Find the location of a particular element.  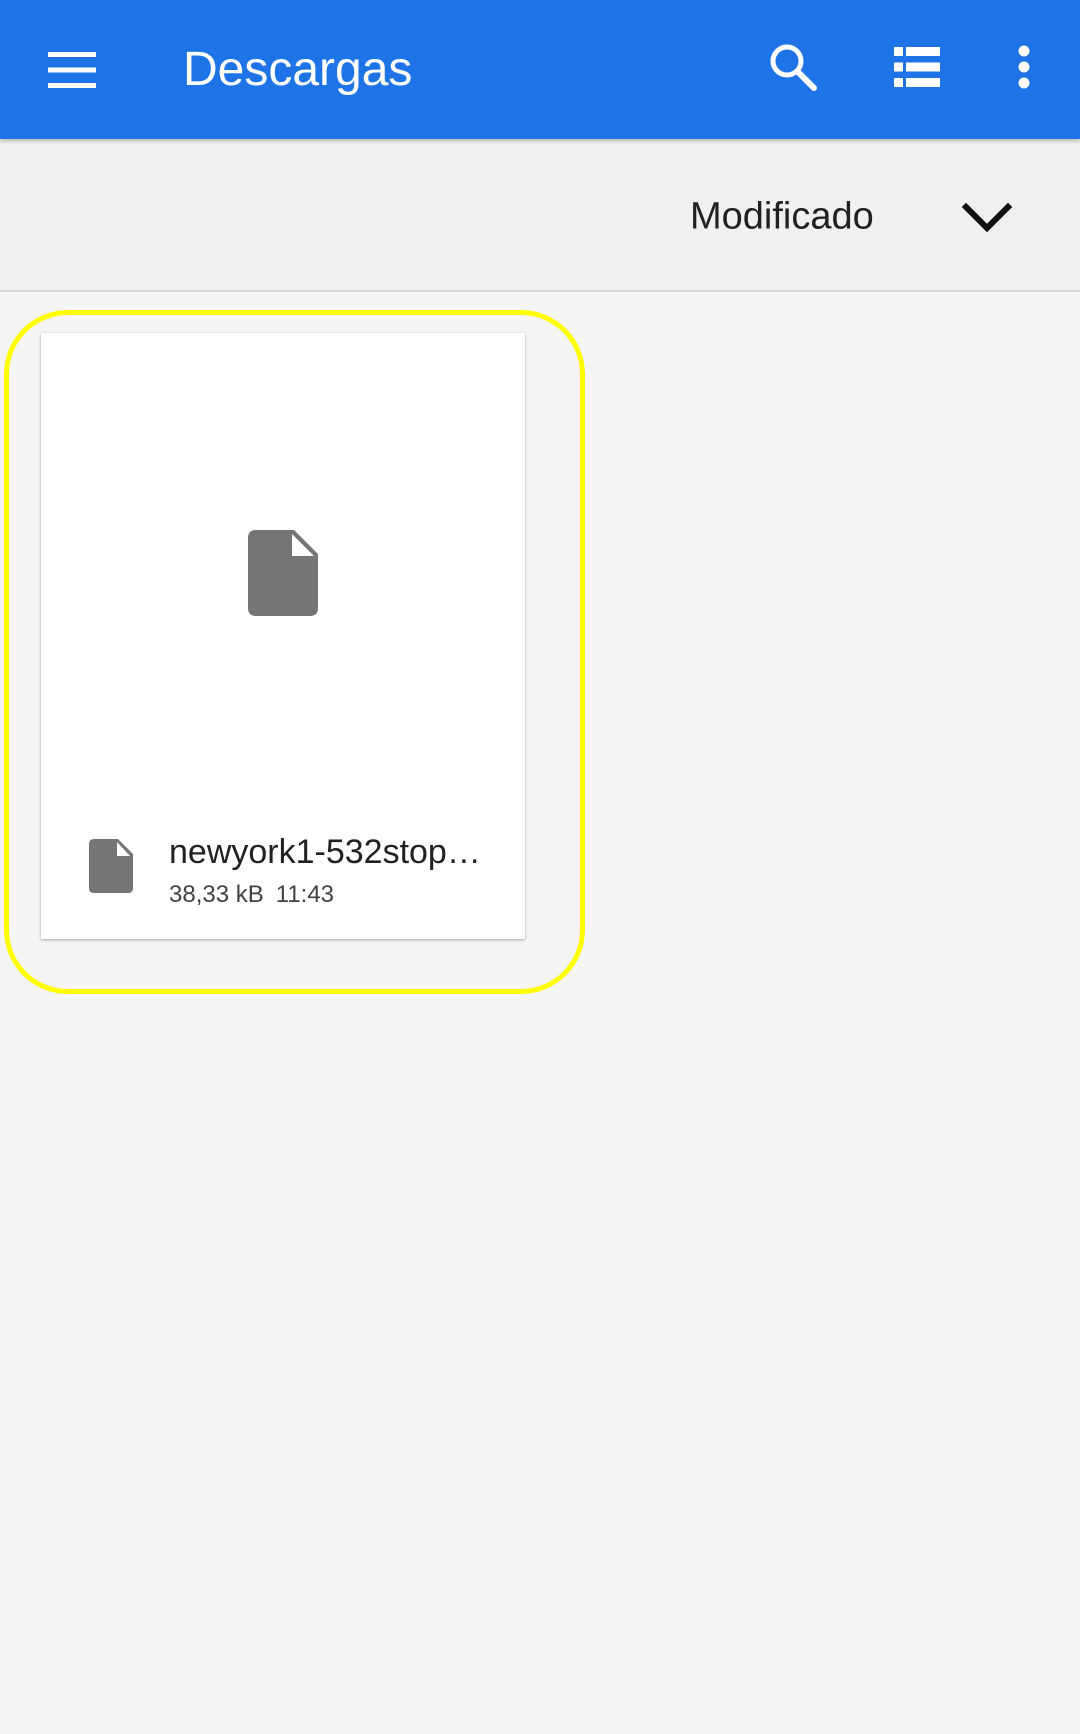

list-view-icon is located at coordinates (917, 67).